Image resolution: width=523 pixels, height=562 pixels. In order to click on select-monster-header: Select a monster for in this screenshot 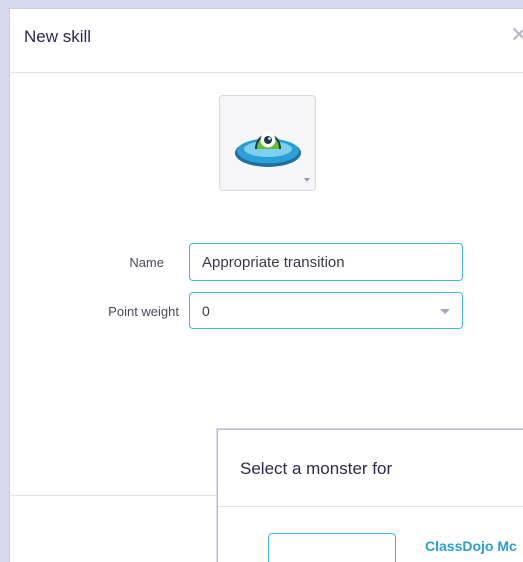, I will do `click(370, 468)`.